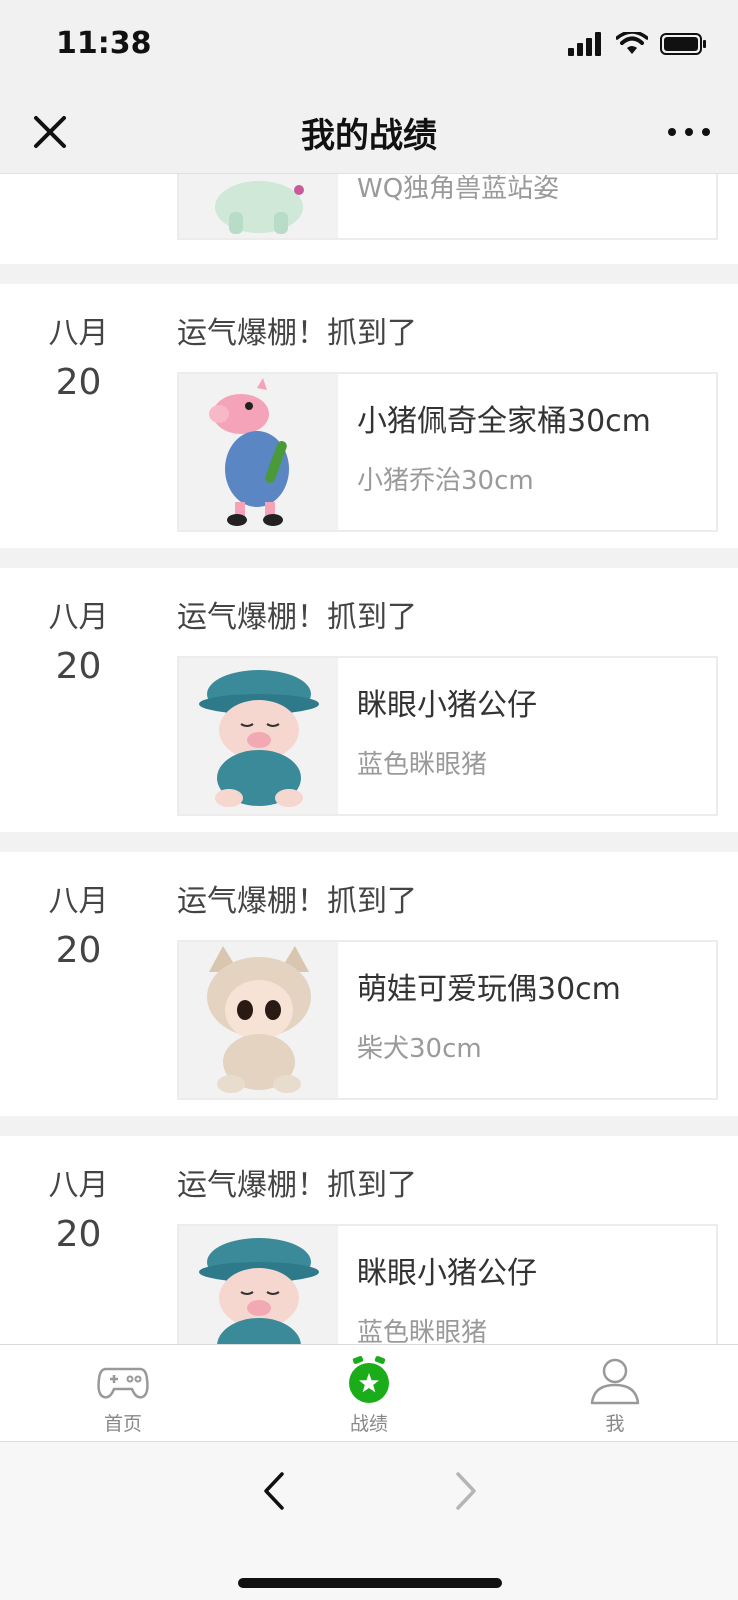 The height and width of the screenshot is (1600, 738). I want to click on nav-bar: 我的战绩, so click(369, 132).